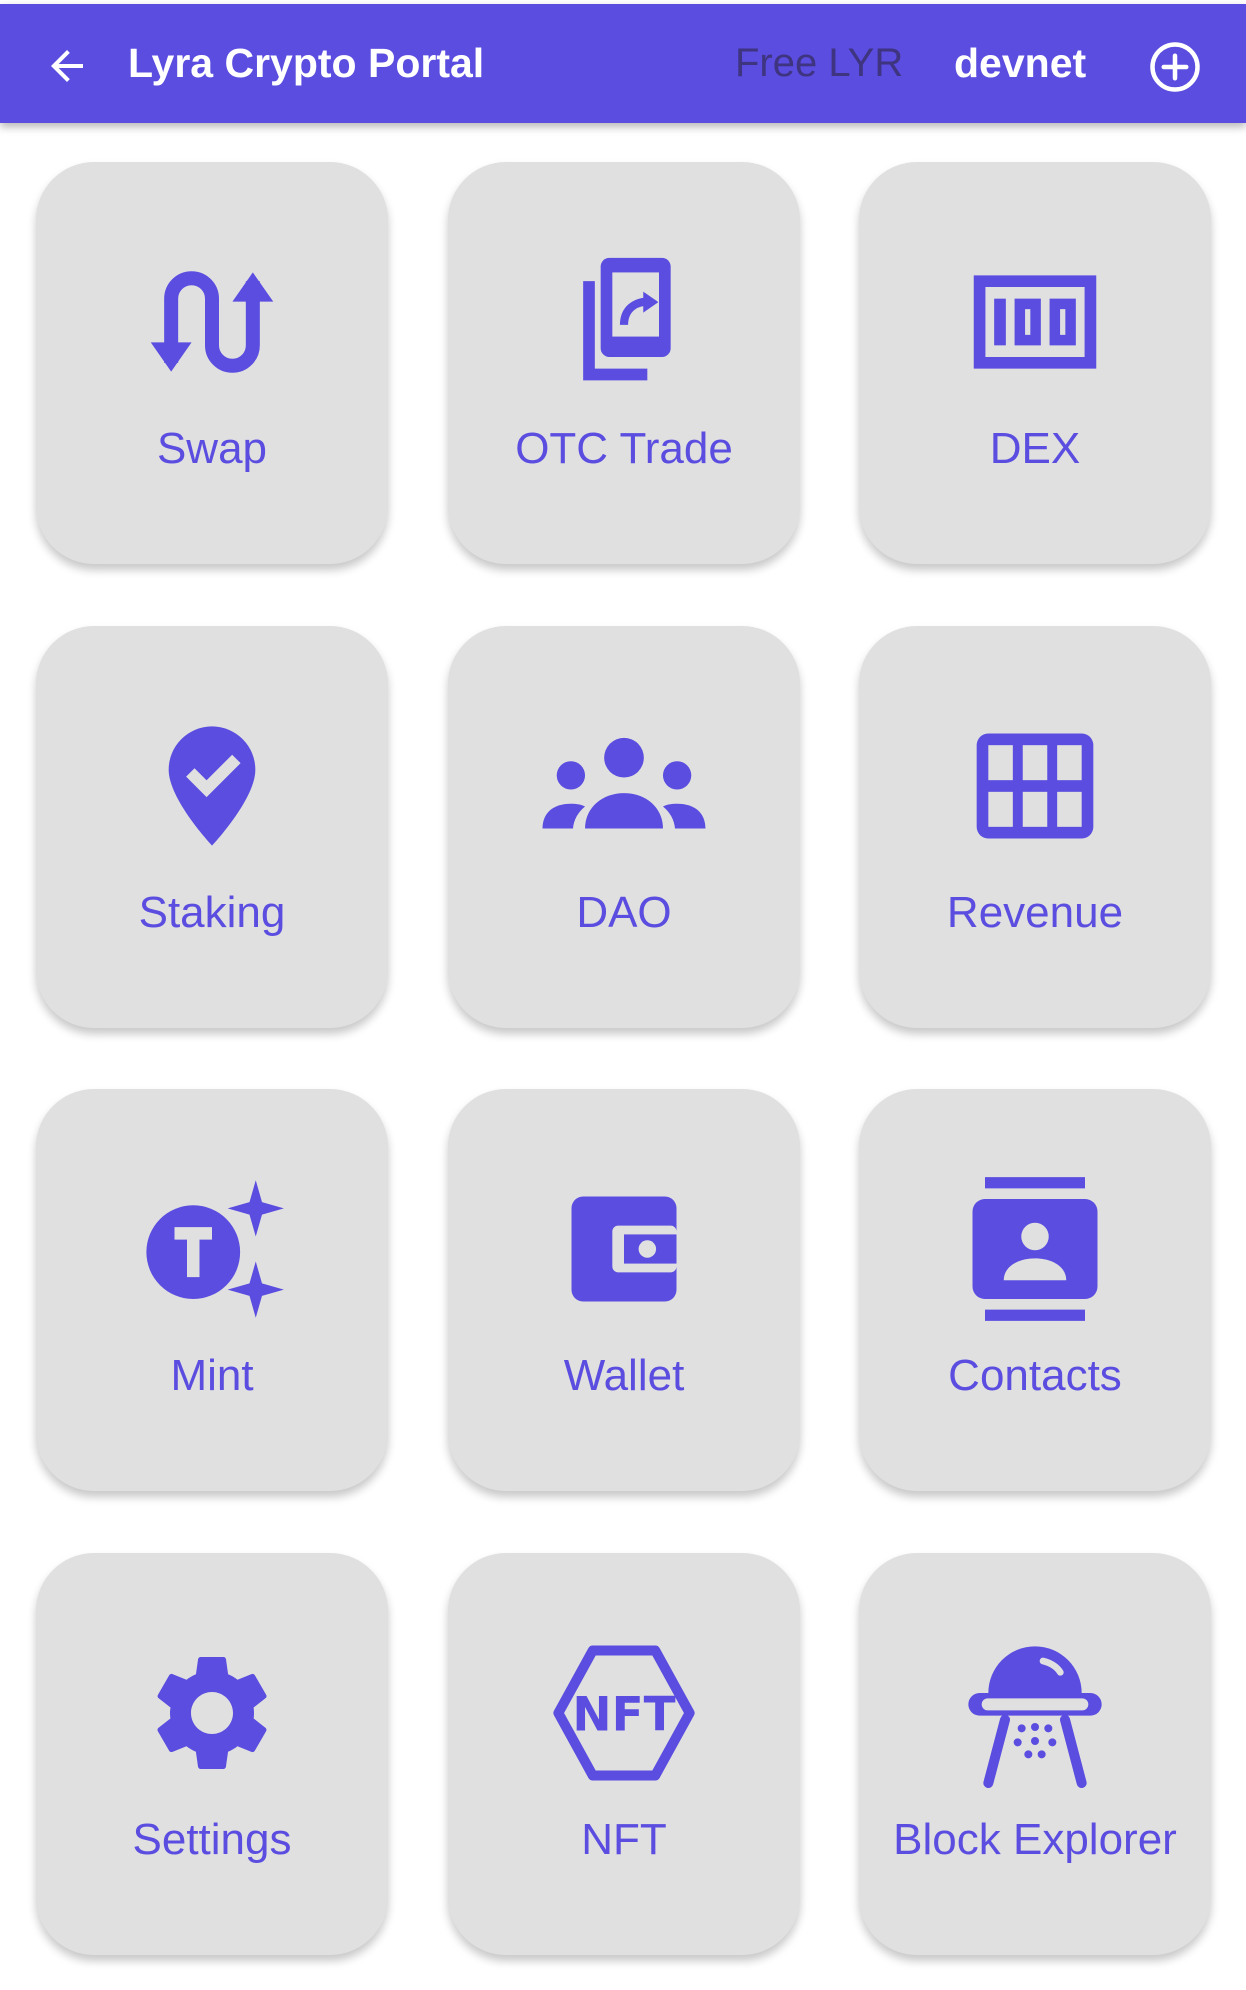  I want to click on tile-otc-trade: OTC Trade, so click(624, 363).